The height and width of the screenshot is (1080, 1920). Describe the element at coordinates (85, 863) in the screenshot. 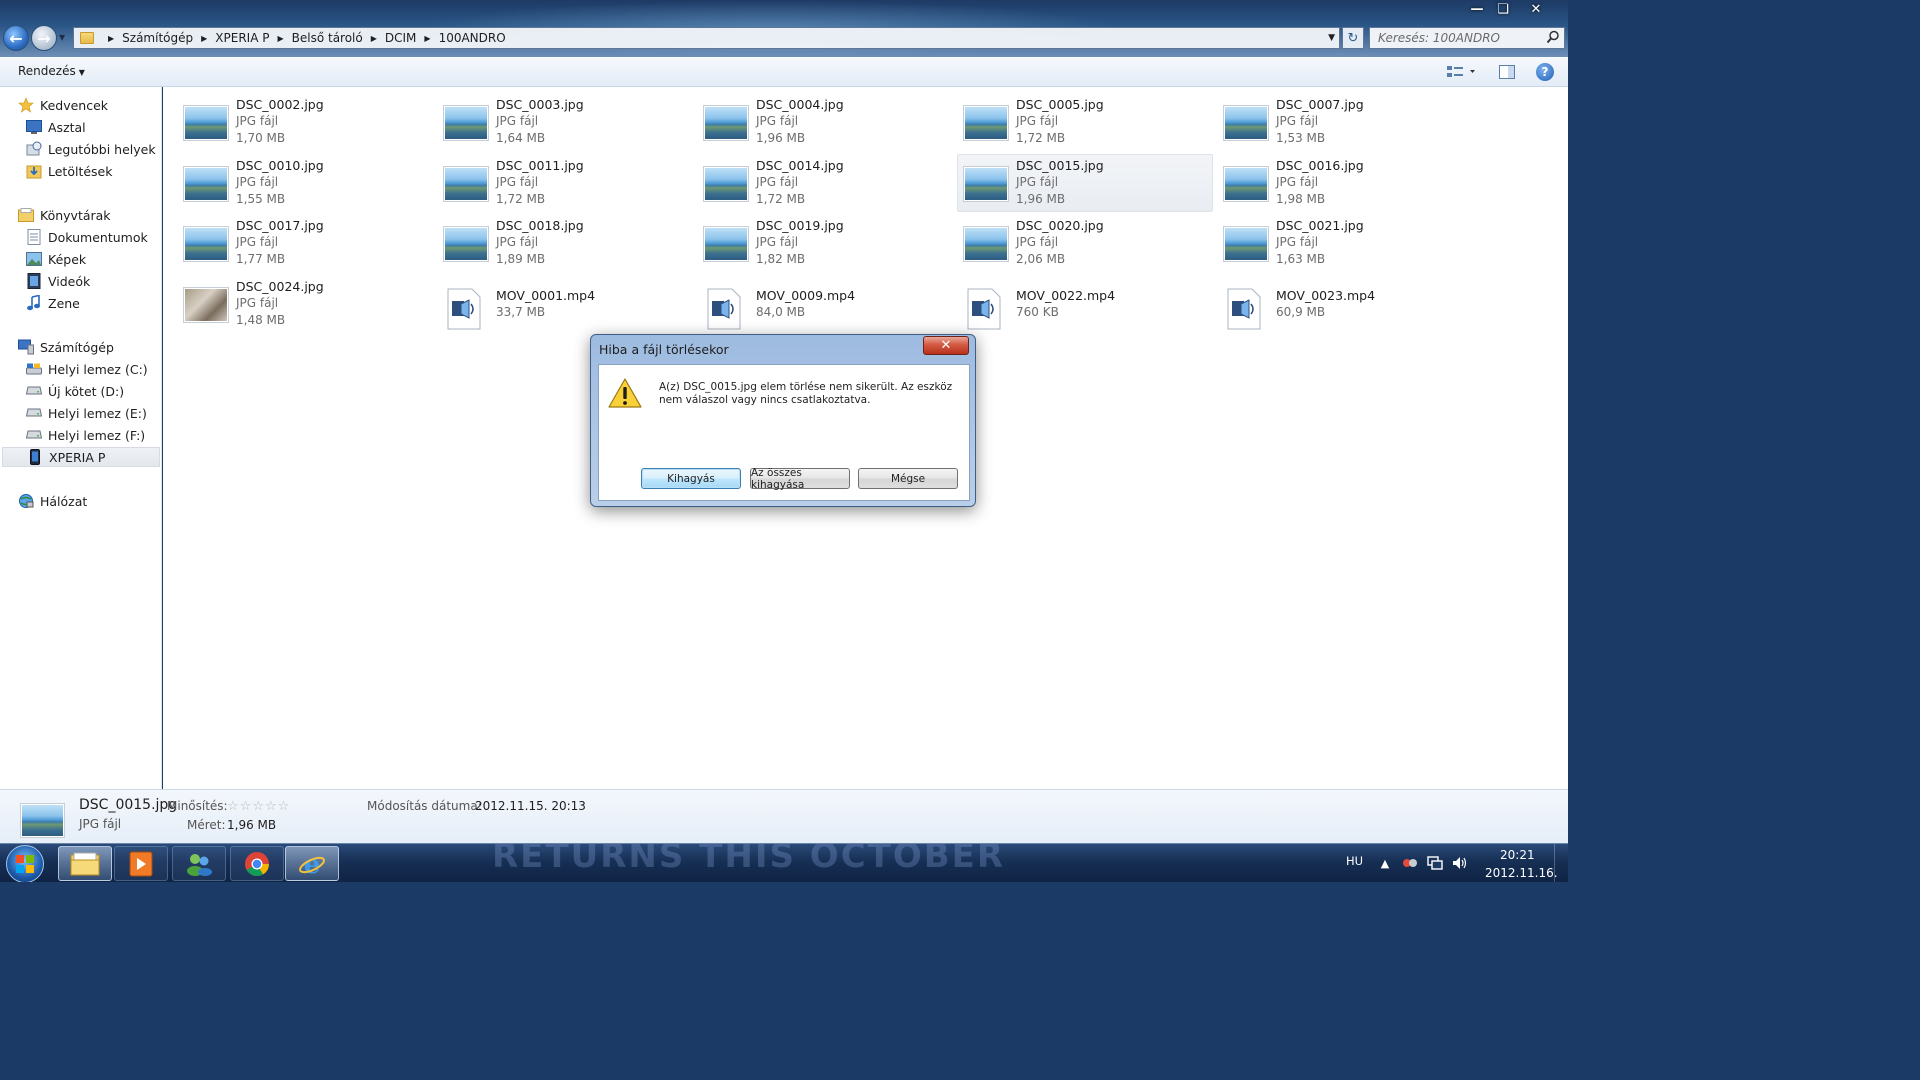

I see `taskbar-explorer` at that location.